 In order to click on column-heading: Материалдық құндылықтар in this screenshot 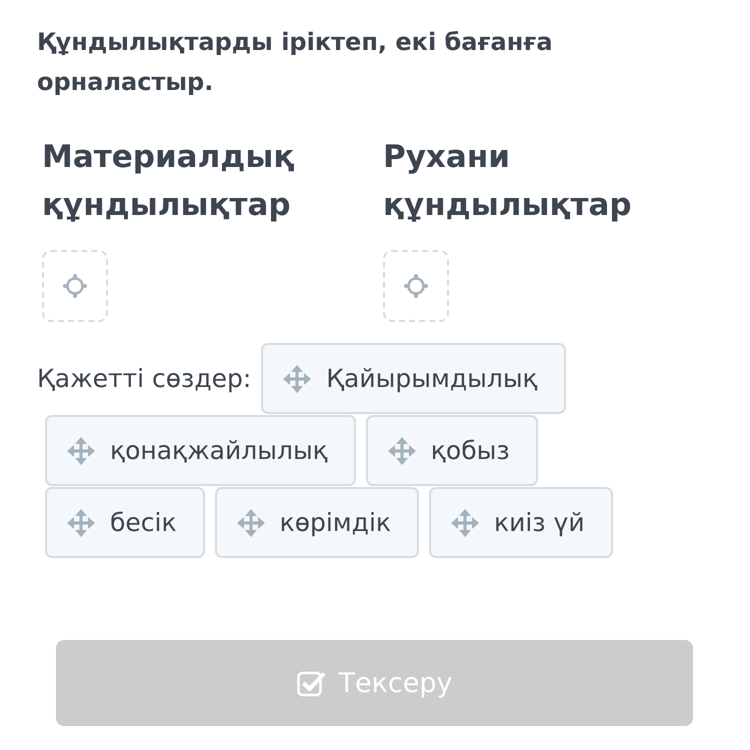, I will do `click(169, 181)`.